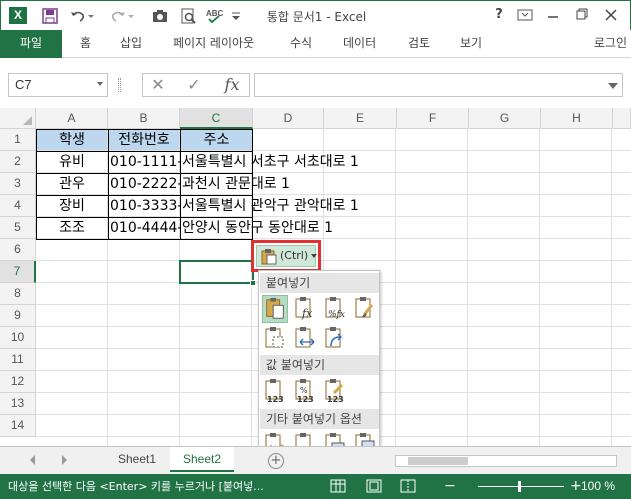 Image resolution: width=631 pixels, height=499 pixels. I want to click on row-header-2: 2, so click(18, 162).